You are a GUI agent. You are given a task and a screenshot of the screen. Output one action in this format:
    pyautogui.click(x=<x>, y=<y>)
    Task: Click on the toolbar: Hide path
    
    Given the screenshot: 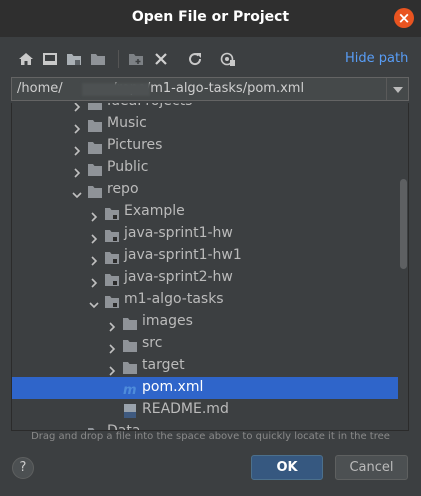 What is the action you would take?
    pyautogui.click(x=210, y=56)
    